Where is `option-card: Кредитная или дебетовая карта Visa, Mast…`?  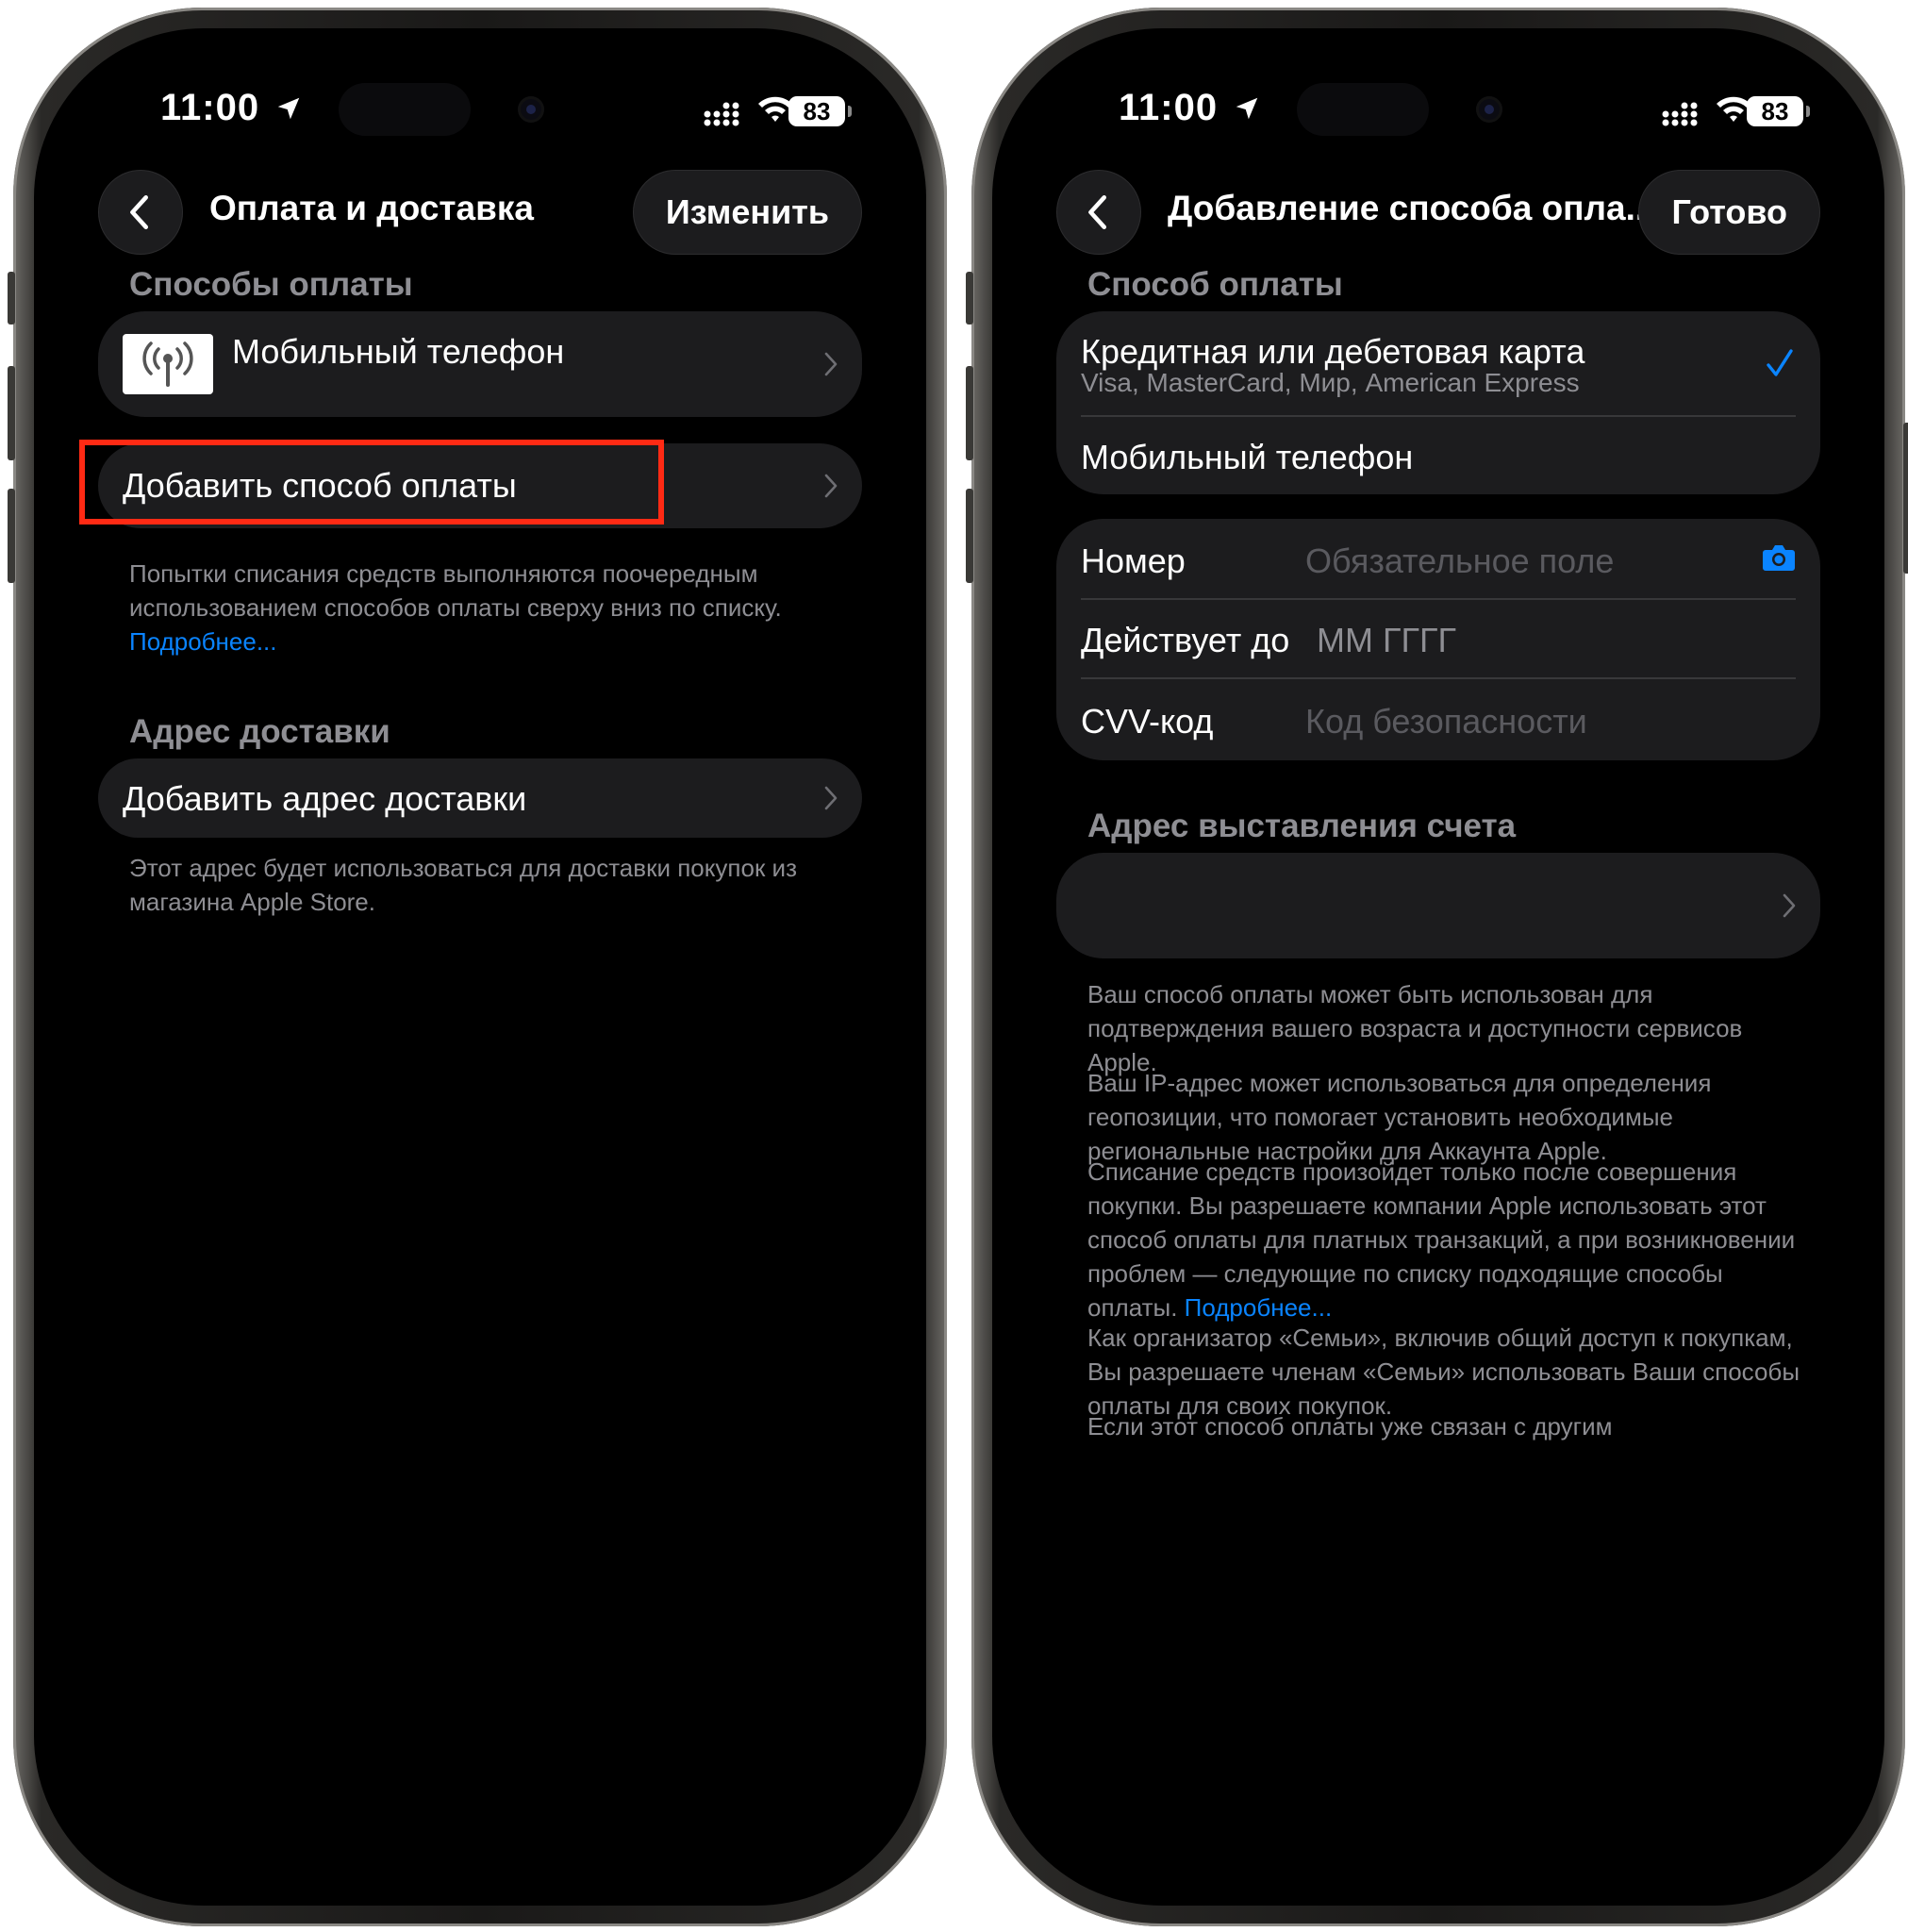 option-card: Кредитная или дебетовая карта Visa, Mast… is located at coordinates (1438, 363).